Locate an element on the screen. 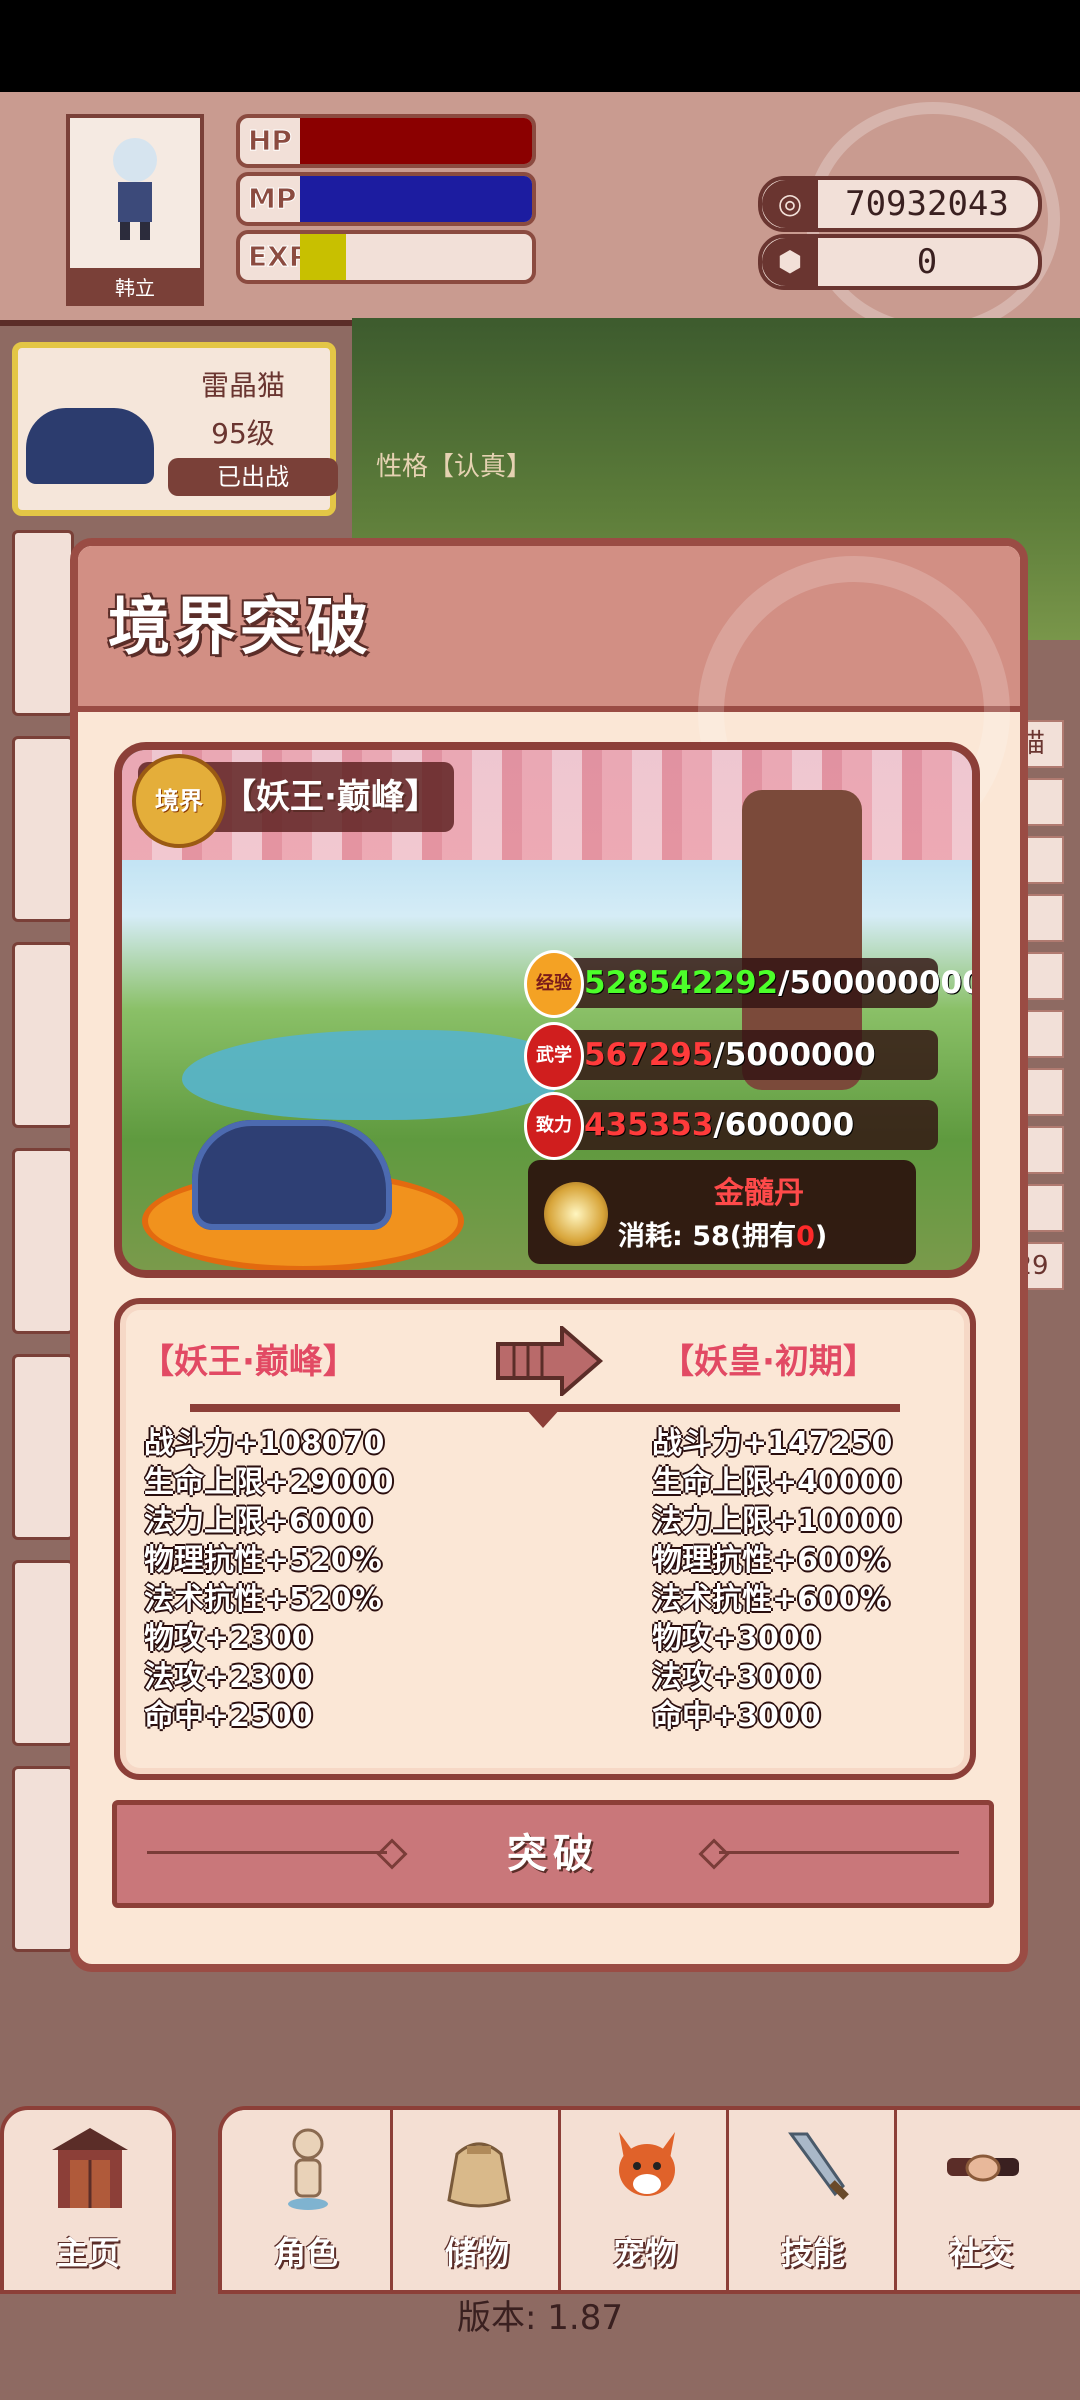 The width and height of the screenshot is (1080, 2400). current-realm-text: 【妖王·巅峰】 is located at coordinates (330, 797).